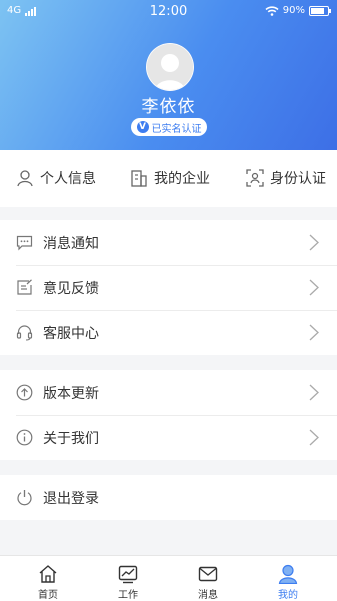  I want to click on message-icon, so click(24, 243).